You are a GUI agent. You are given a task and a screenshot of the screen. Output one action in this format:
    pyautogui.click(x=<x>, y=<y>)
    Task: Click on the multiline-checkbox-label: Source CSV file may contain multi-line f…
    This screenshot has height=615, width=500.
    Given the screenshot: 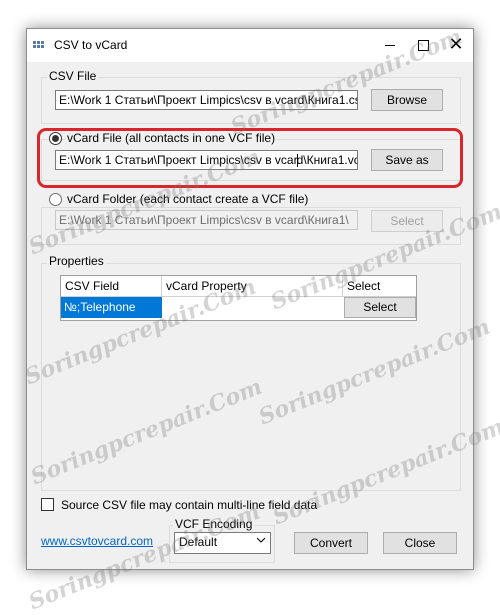 What is the action you would take?
    pyautogui.click(x=189, y=505)
    